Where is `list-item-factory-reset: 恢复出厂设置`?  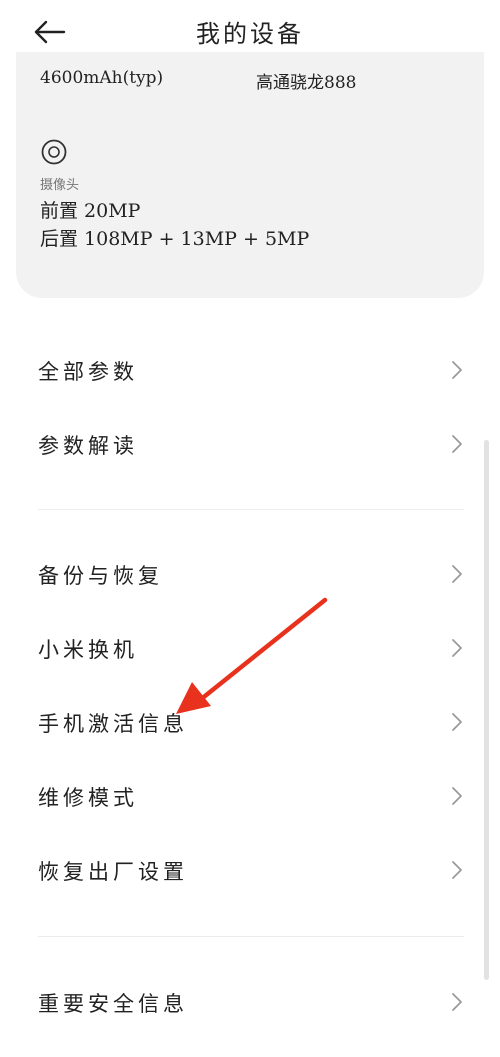
list-item-factory-reset: 恢复出厂设置 is located at coordinates (250, 870).